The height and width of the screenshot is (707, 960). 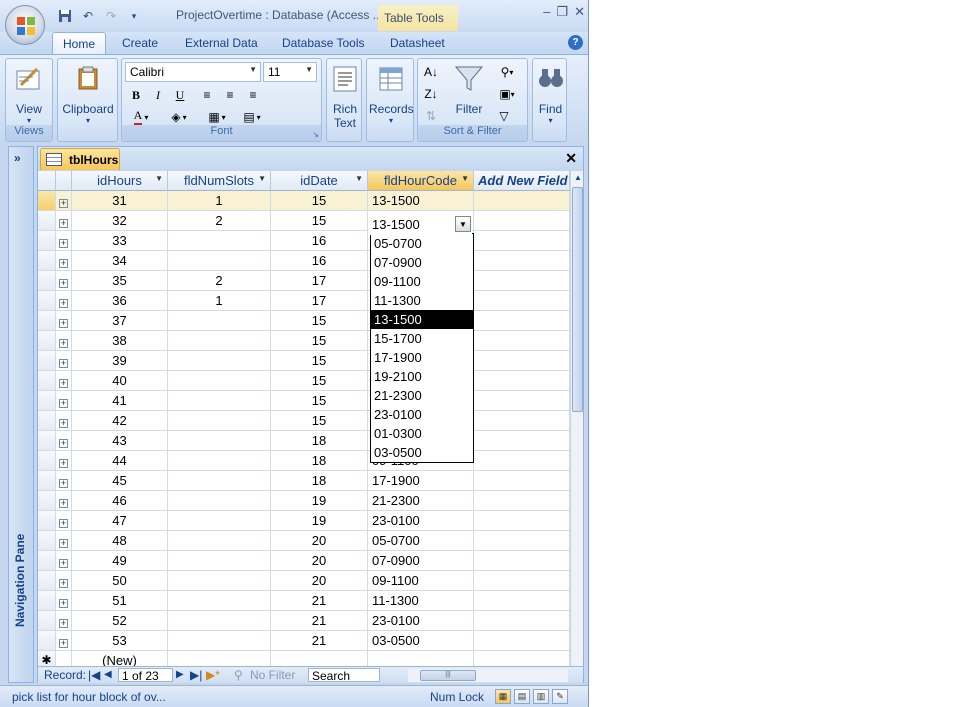 What do you see at coordinates (120, 181) in the screenshot?
I see `column-header-idhours: idHours ▼` at bounding box center [120, 181].